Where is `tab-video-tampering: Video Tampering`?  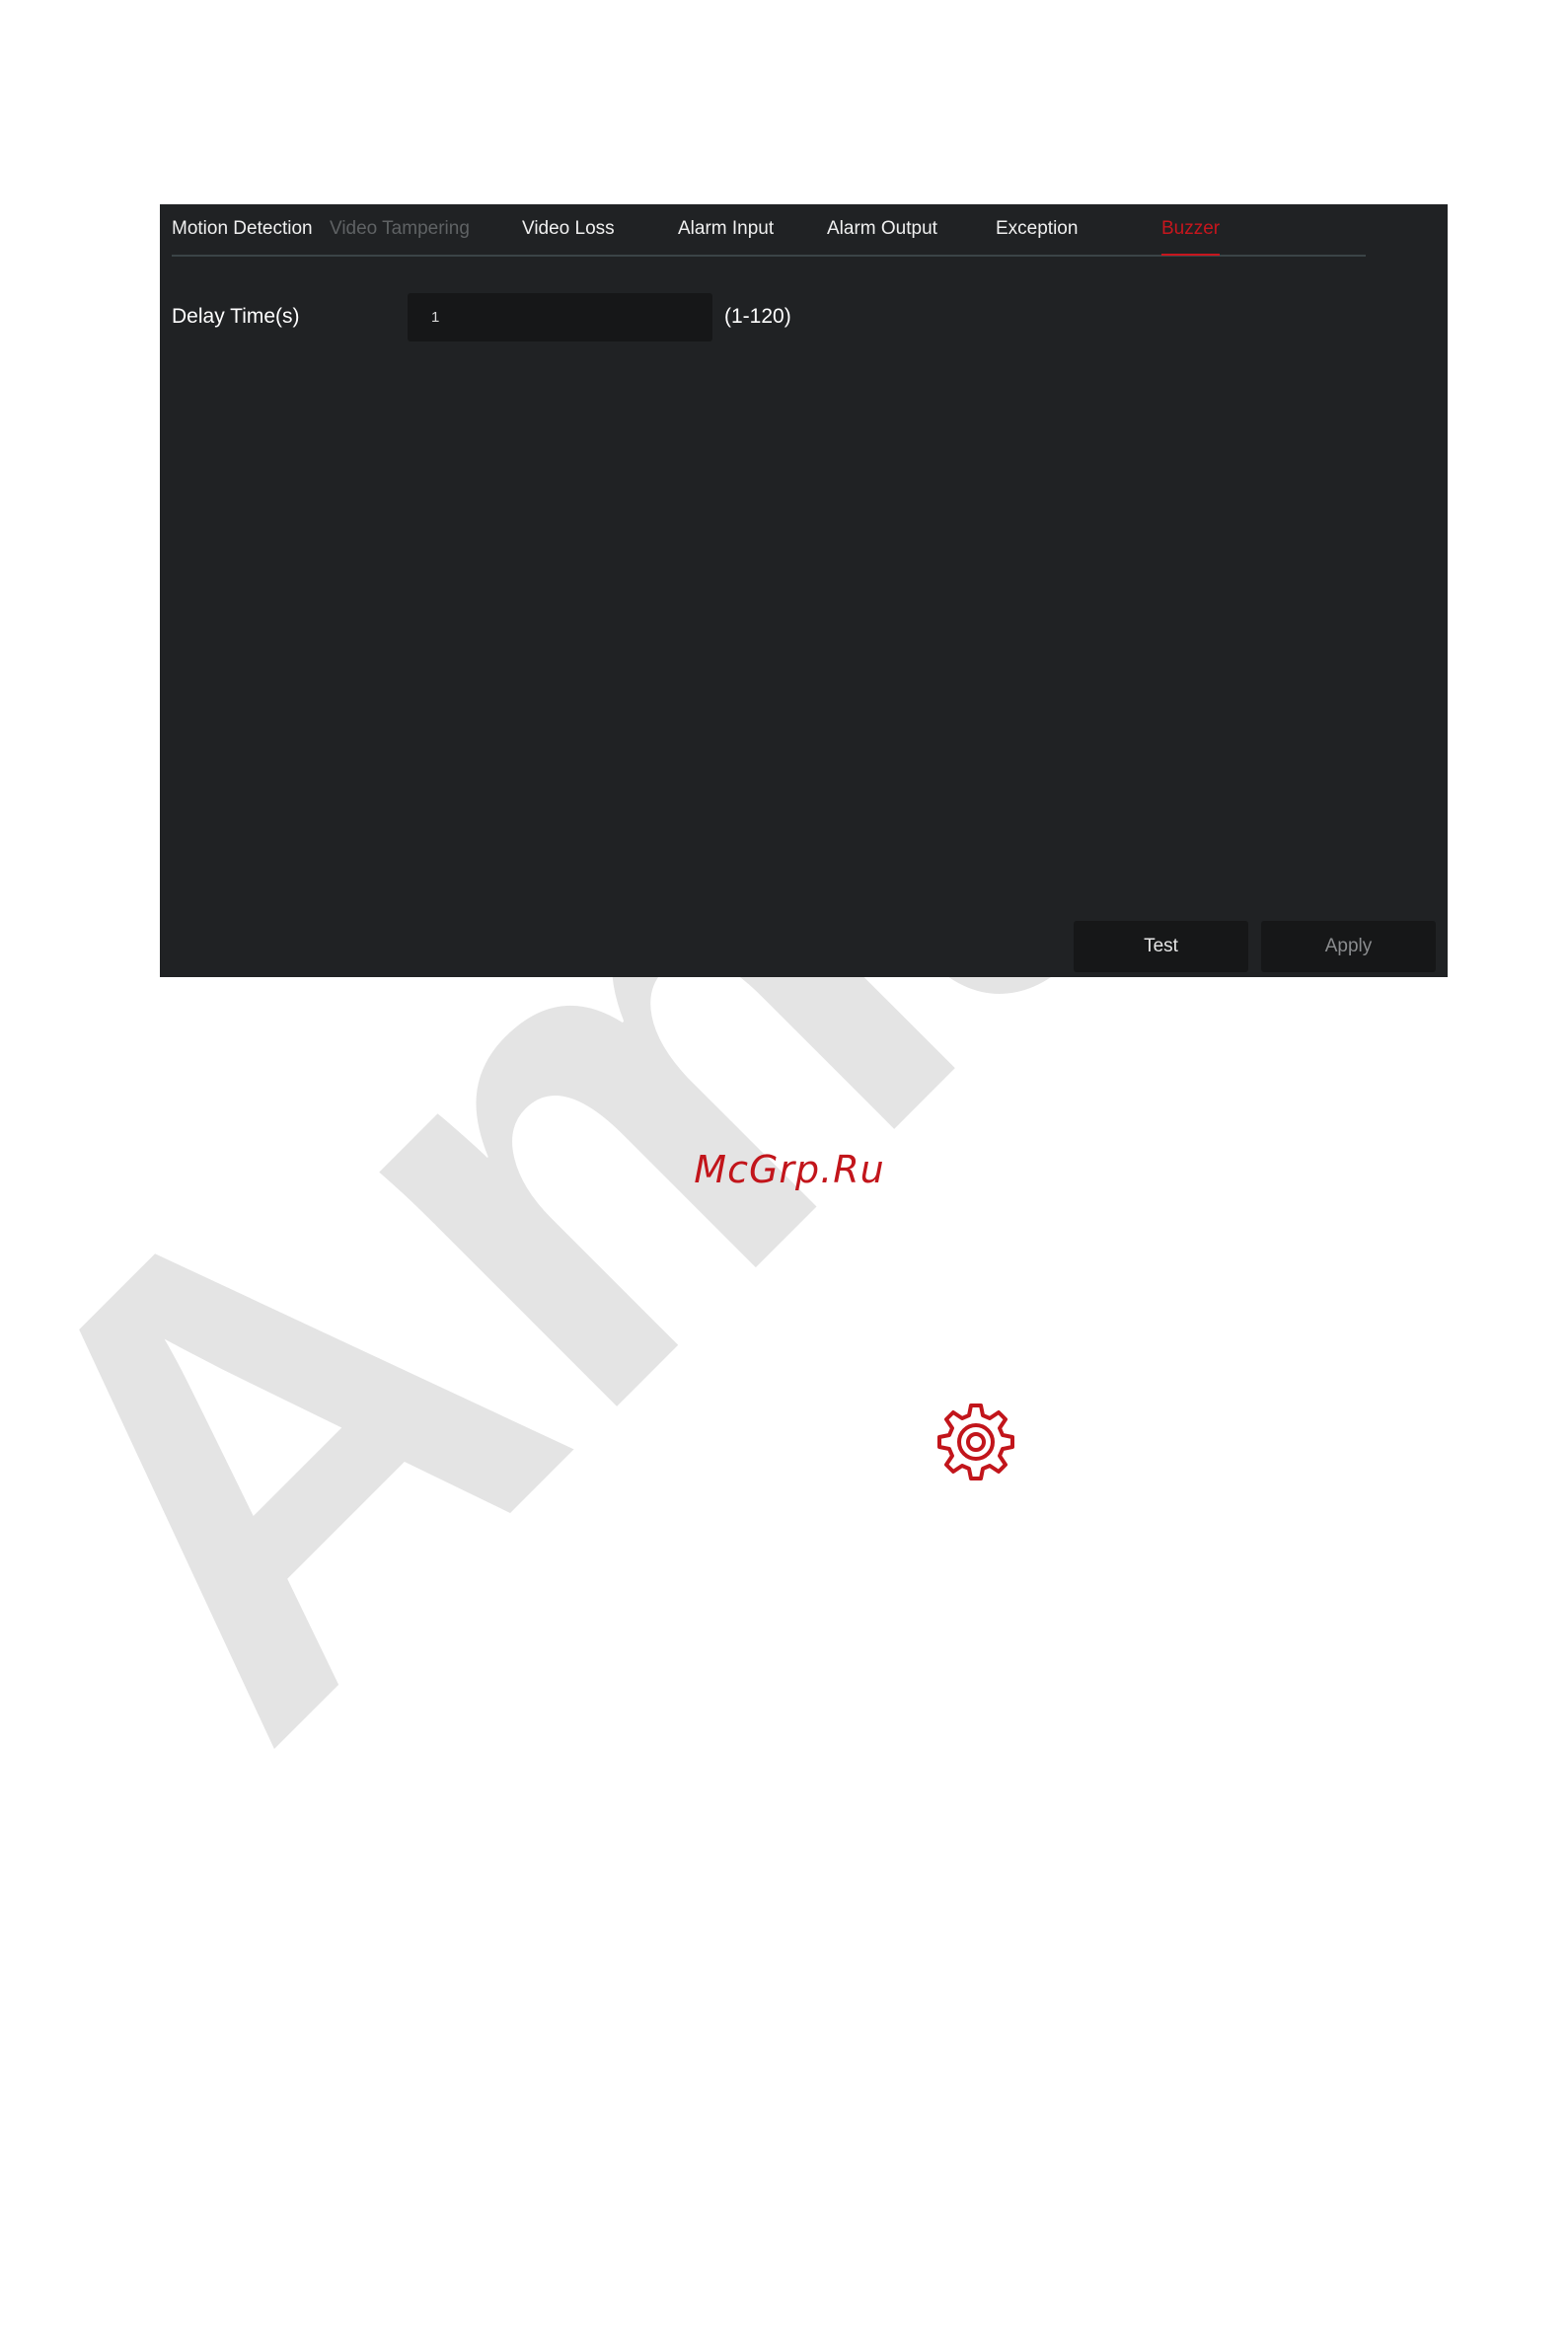
tab-video-tampering: Video Tampering is located at coordinates (400, 229).